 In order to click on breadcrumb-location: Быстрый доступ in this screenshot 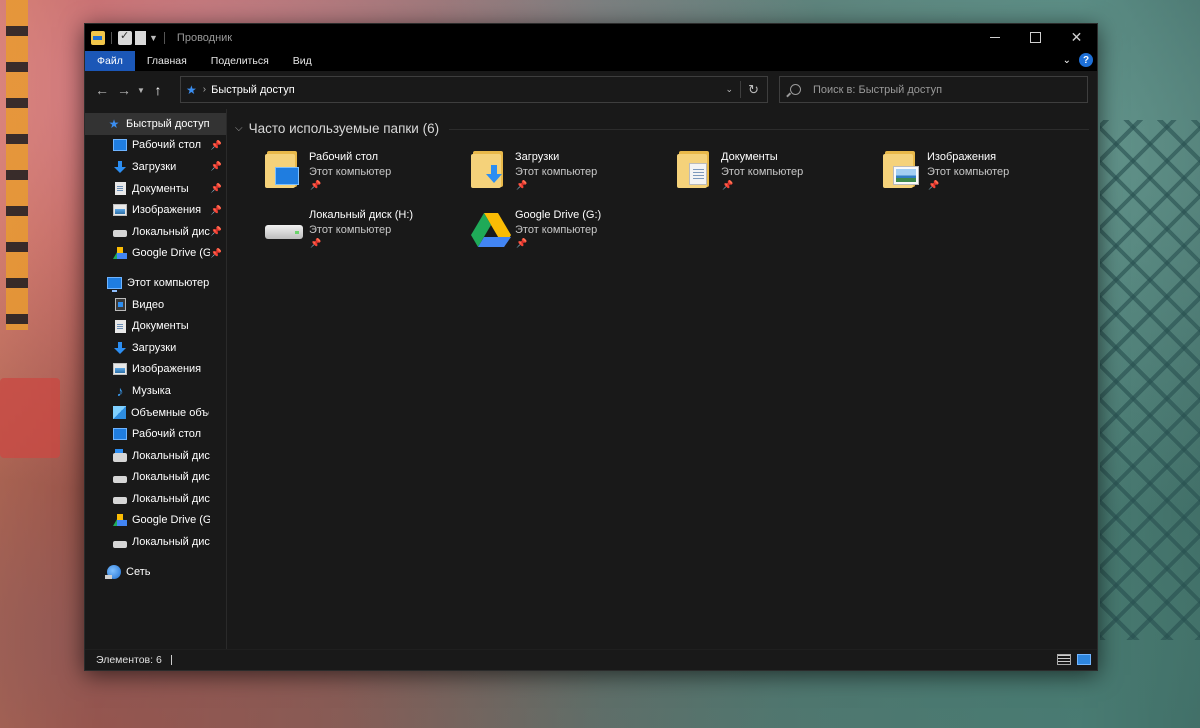, I will do `click(253, 90)`.